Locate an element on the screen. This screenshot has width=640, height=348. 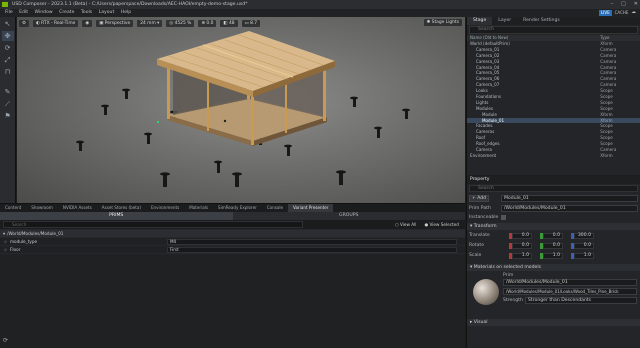
tab-groups: GROUPS is located at coordinates (349, 216).